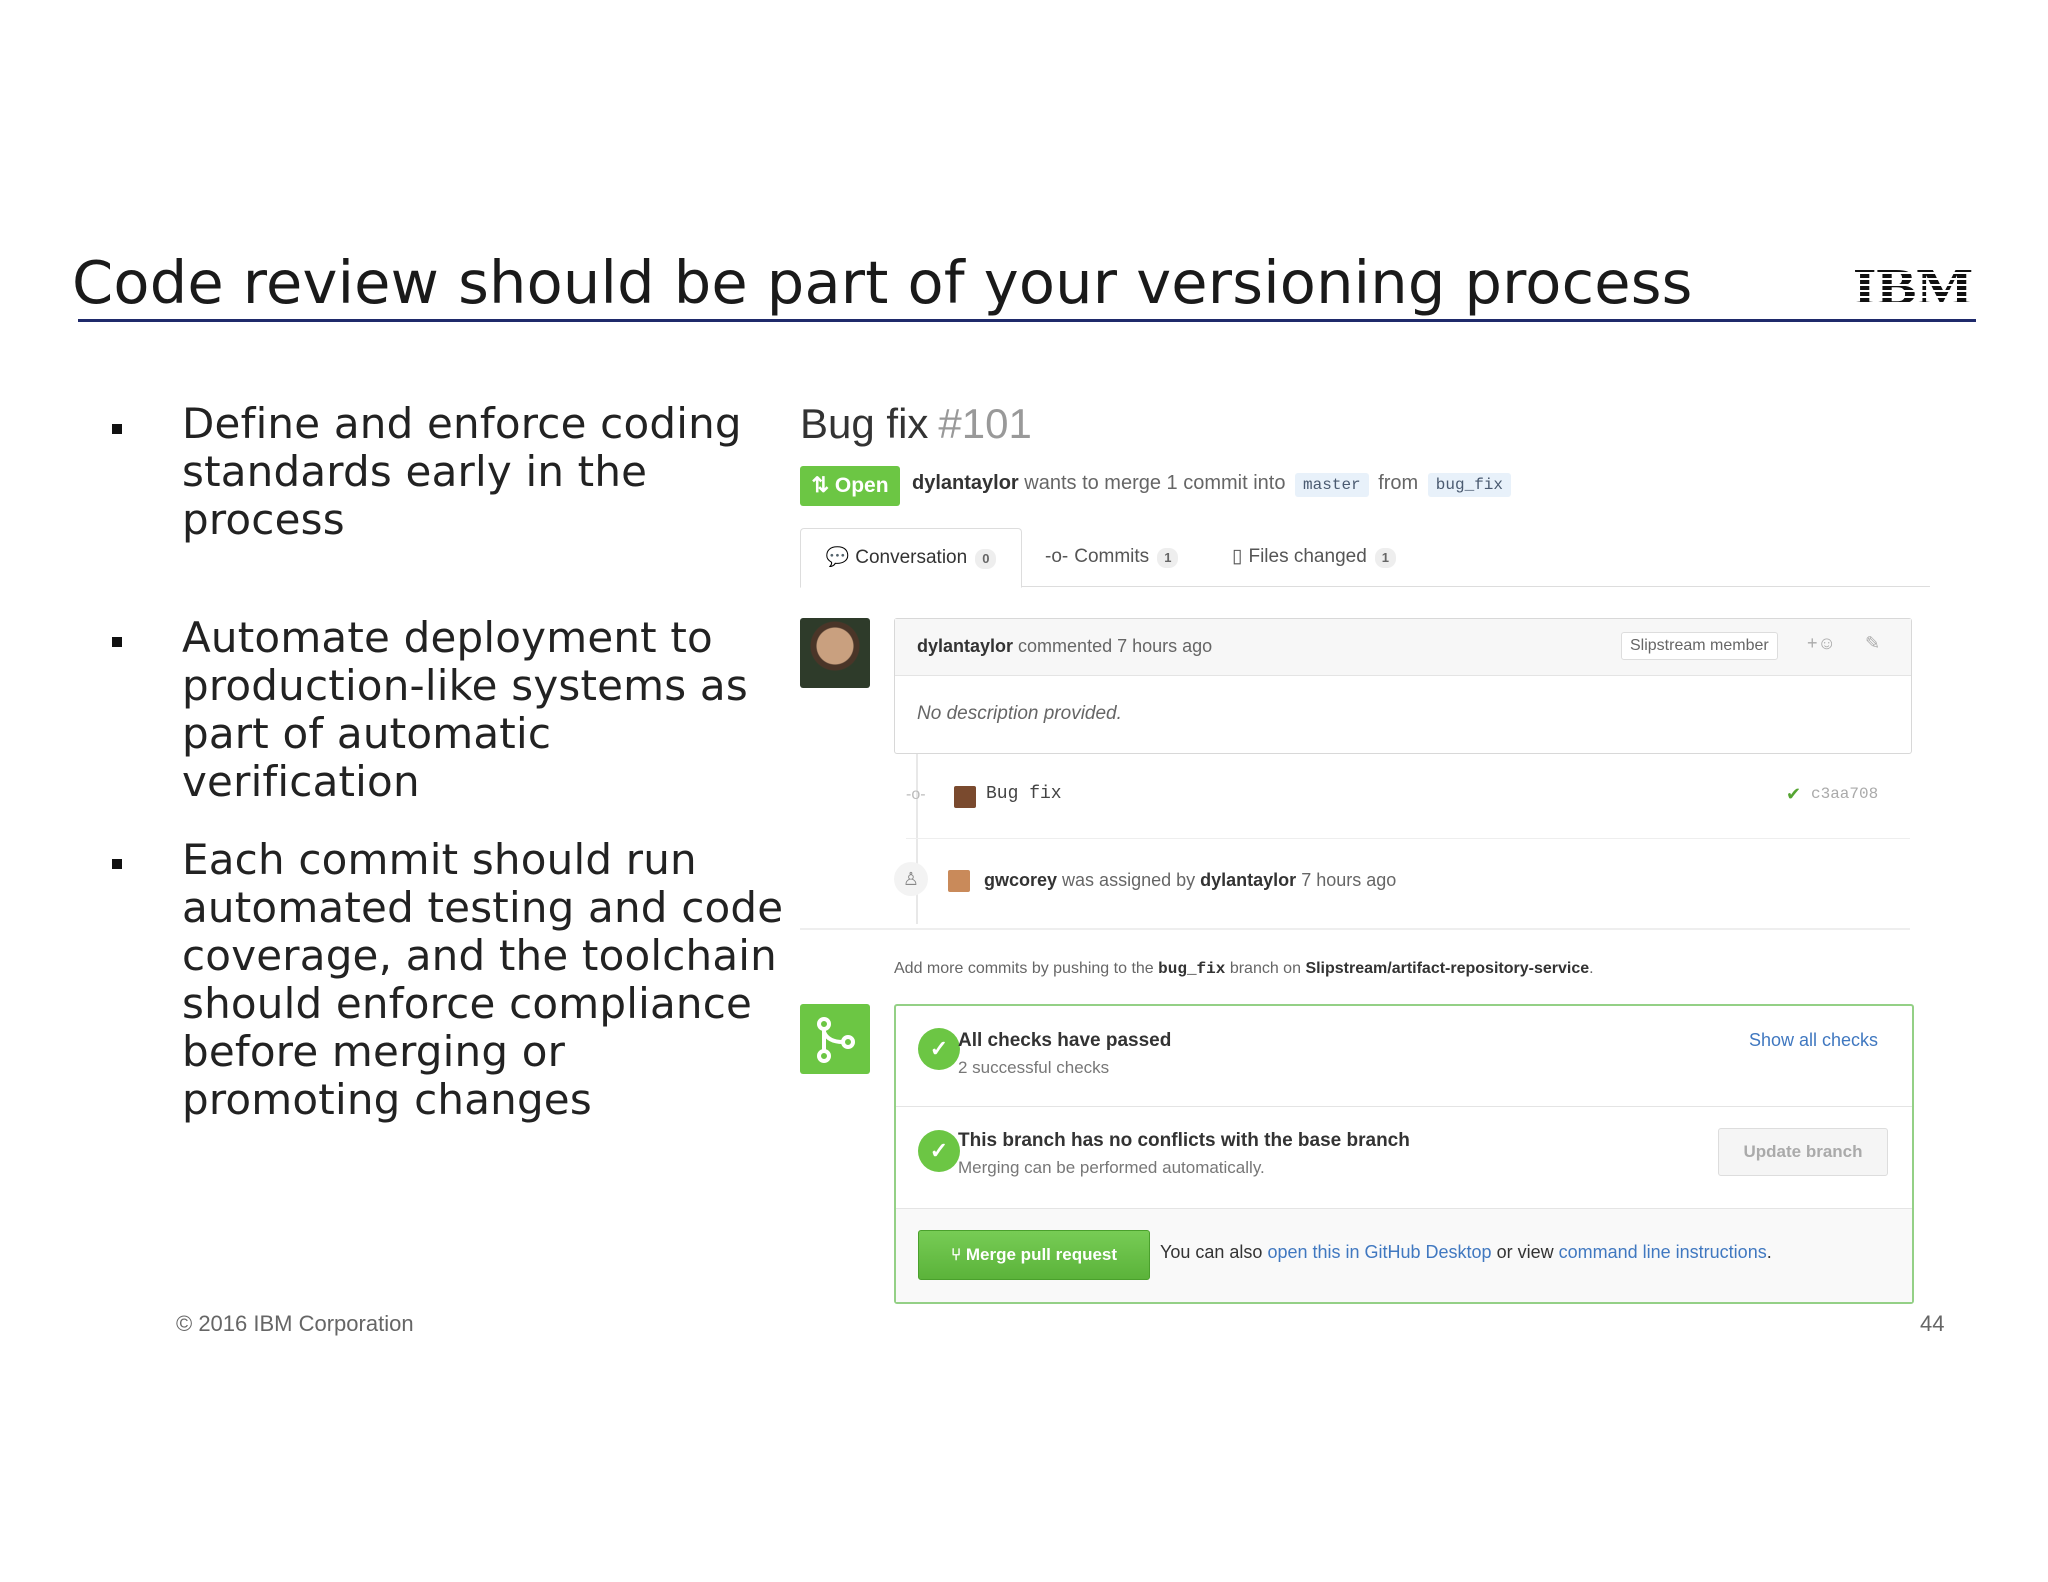 The width and height of the screenshot is (2048, 1582). What do you see at coordinates (1355, 929) in the screenshot?
I see `timeline-bottom-rule` at bounding box center [1355, 929].